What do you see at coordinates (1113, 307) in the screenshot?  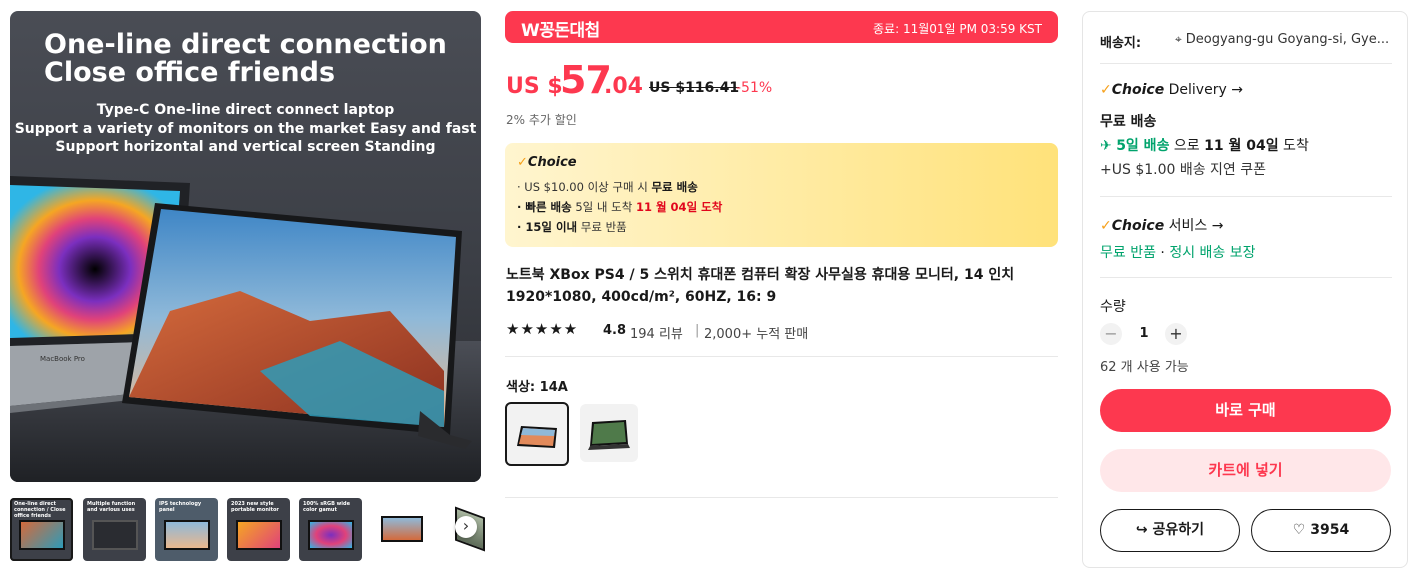 I see `quantity-label: 수량` at bounding box center [1113, 307].